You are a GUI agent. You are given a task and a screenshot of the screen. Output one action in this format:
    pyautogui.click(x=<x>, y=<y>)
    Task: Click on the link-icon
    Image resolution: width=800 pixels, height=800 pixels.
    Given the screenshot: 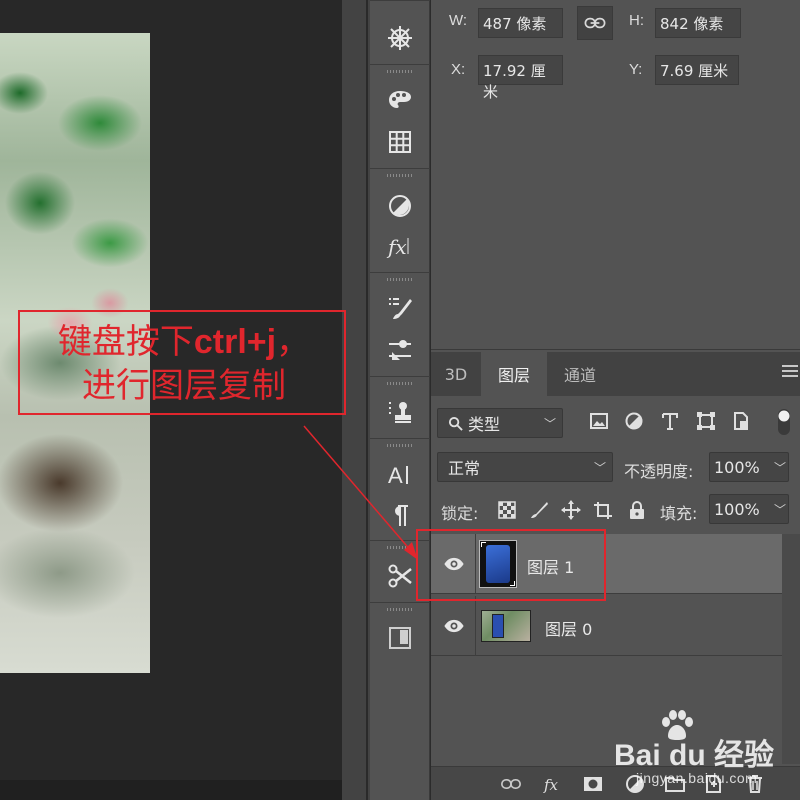 What is the action you would take?
    pyautogui.click(x=595, y=23)
    